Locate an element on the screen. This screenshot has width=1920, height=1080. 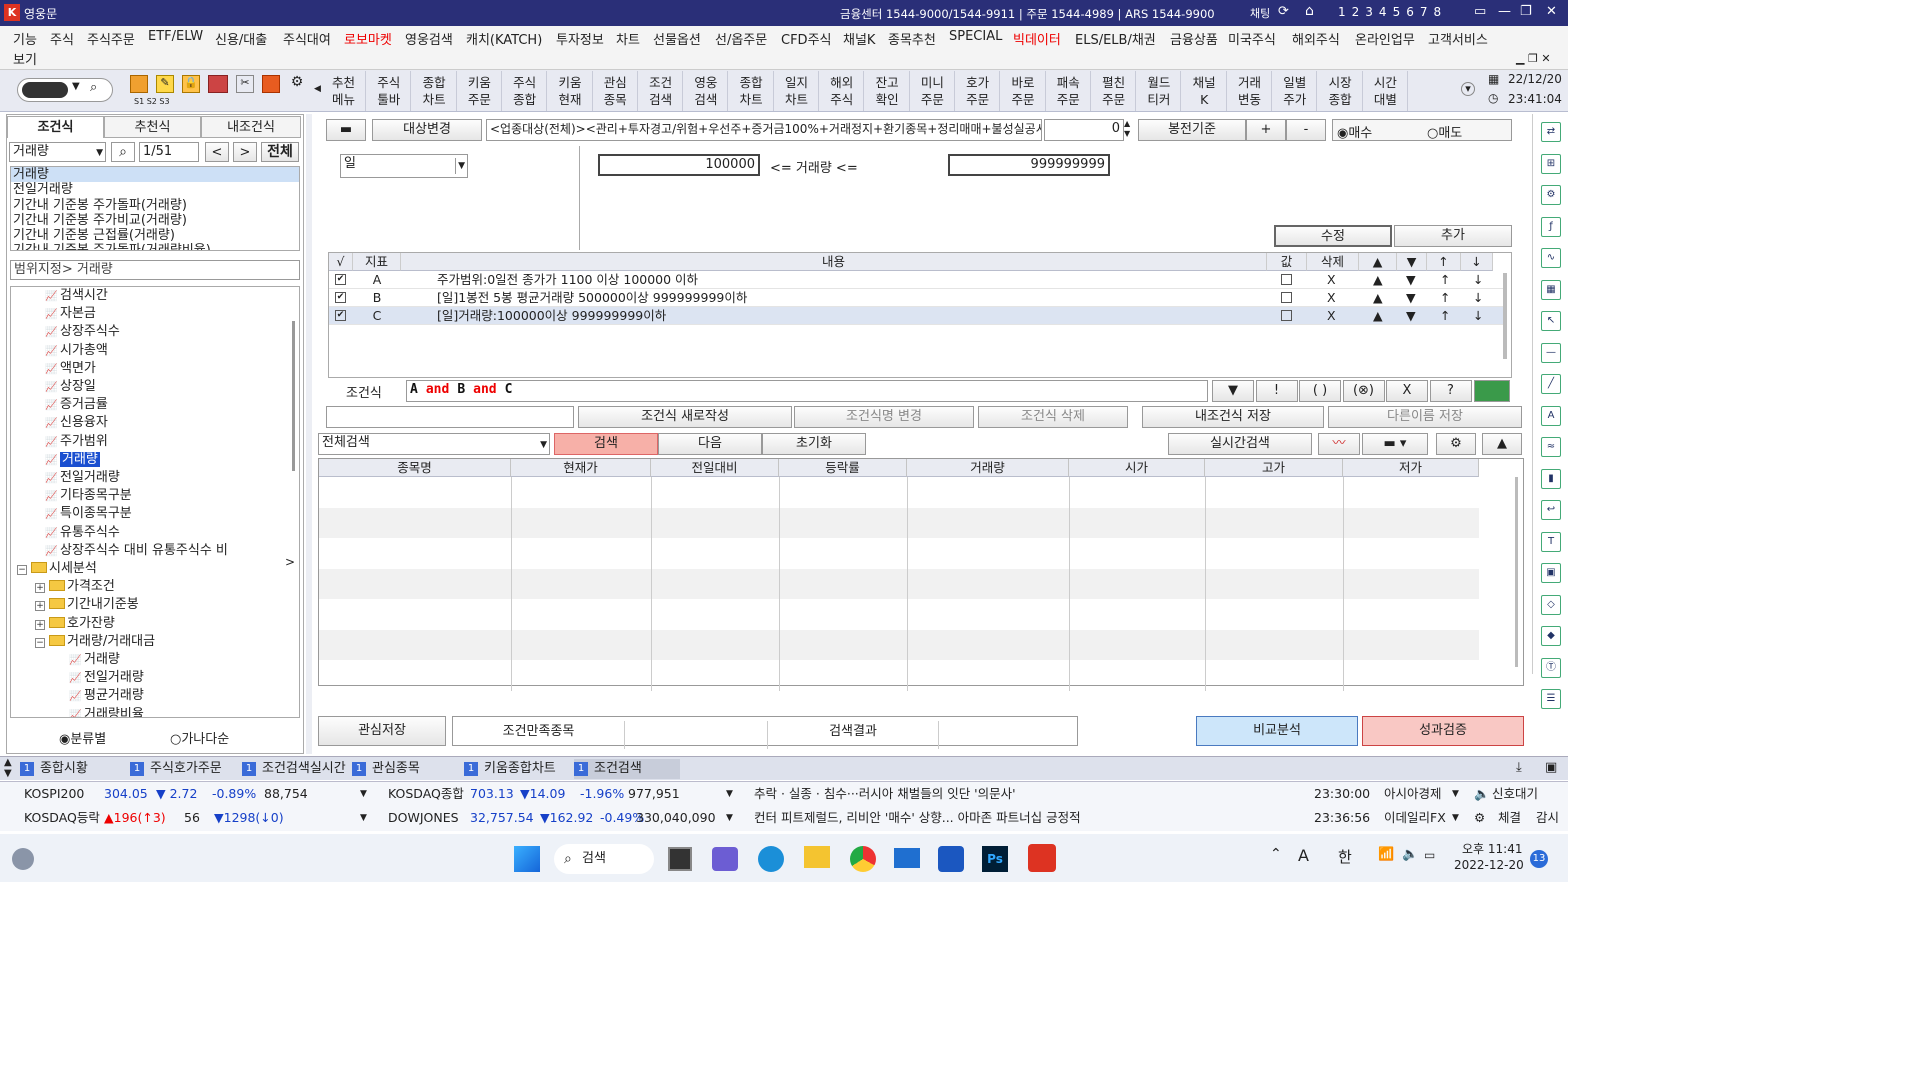
chart-icon: ∿ is located at coordinates (1551, 258).